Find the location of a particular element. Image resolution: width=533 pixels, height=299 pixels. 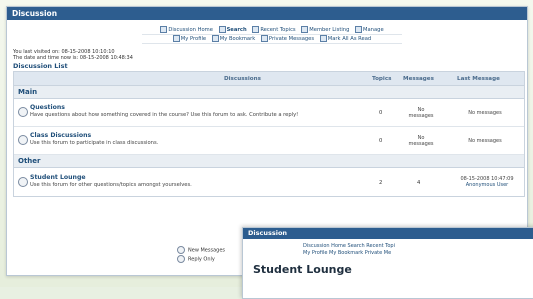

nav-private-messages: Private Messages is located at coordinates (287, 39).